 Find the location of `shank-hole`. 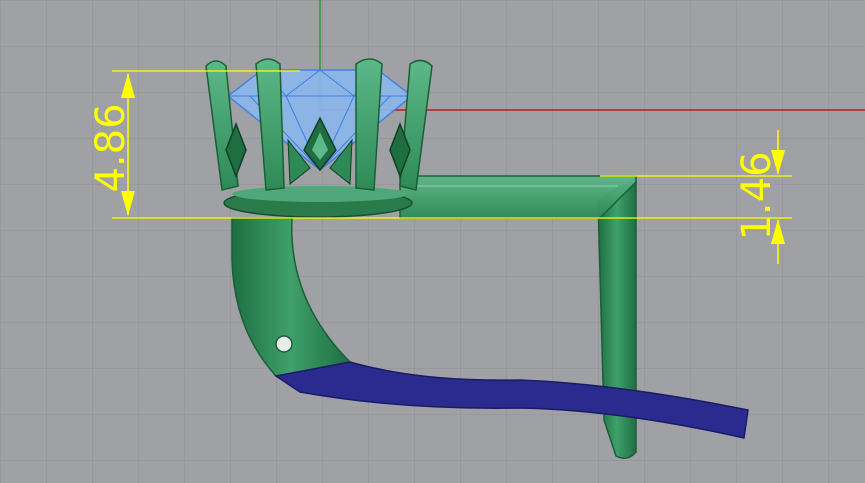

shank-hole is located at coordinates (284, 344).